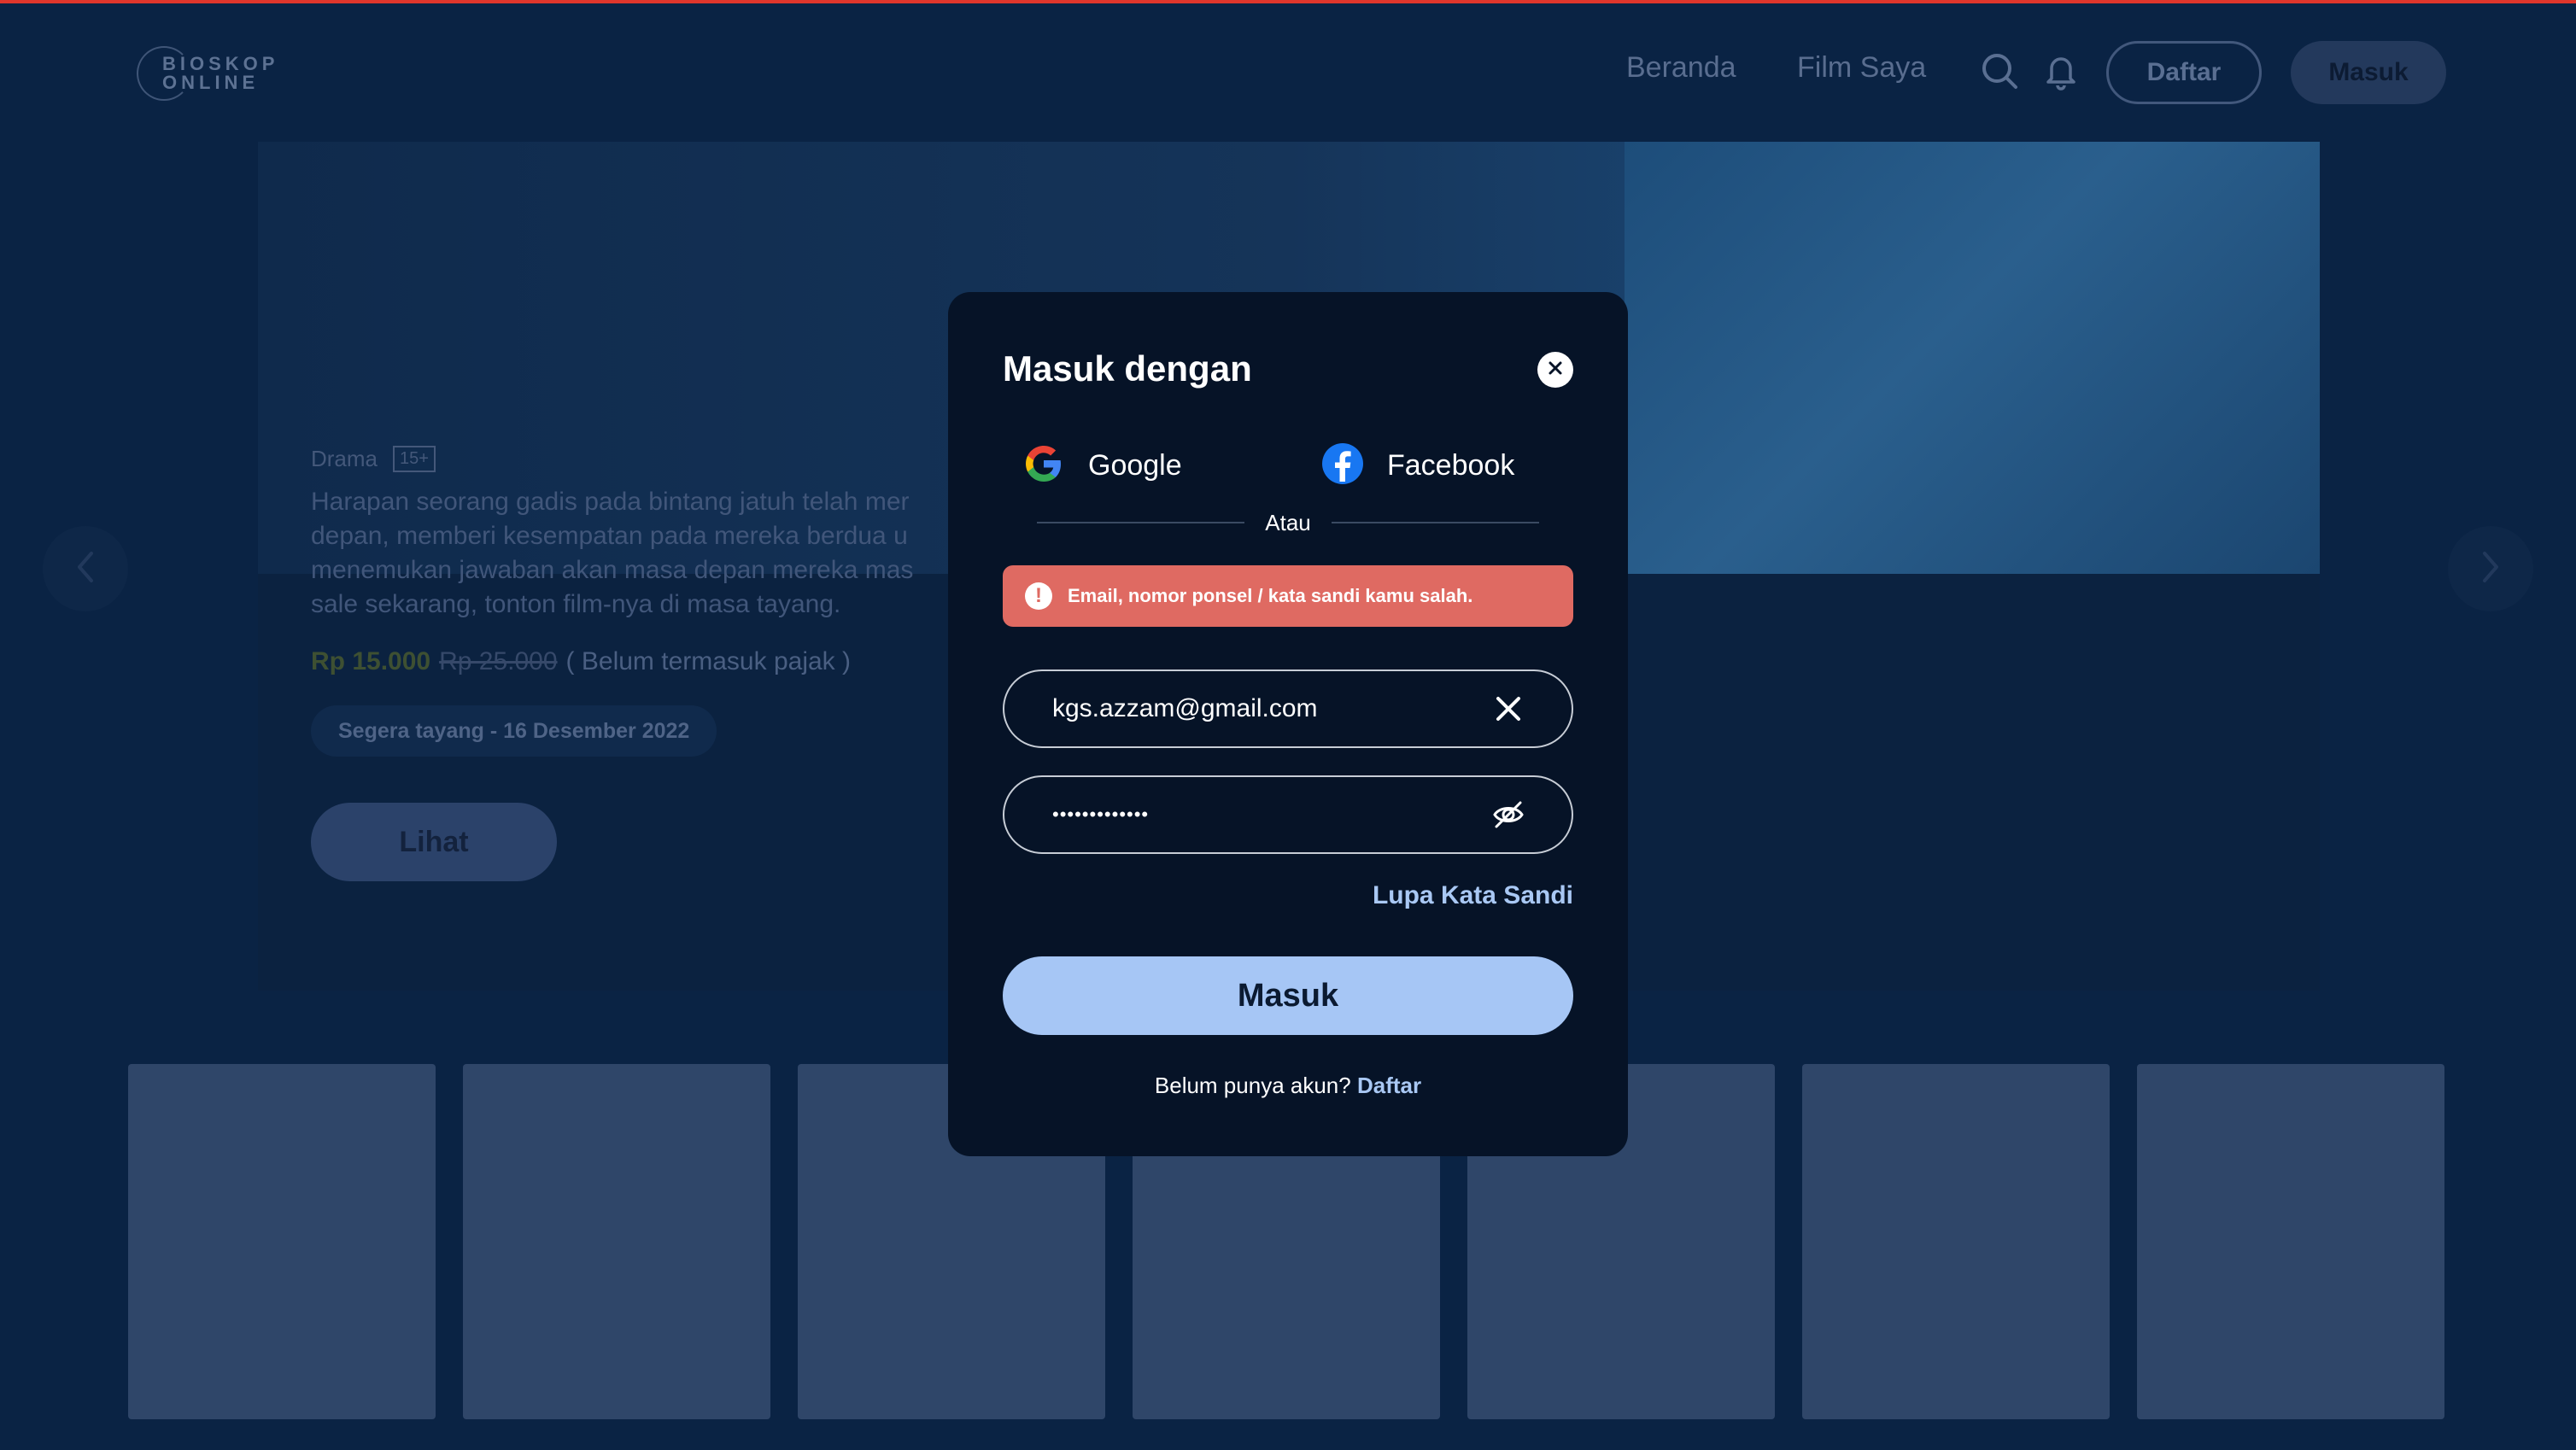  What do you see at coordinates (1435, 522) in the screenshot?
I see `divider-line-right` at bounding box center [1435, 522].